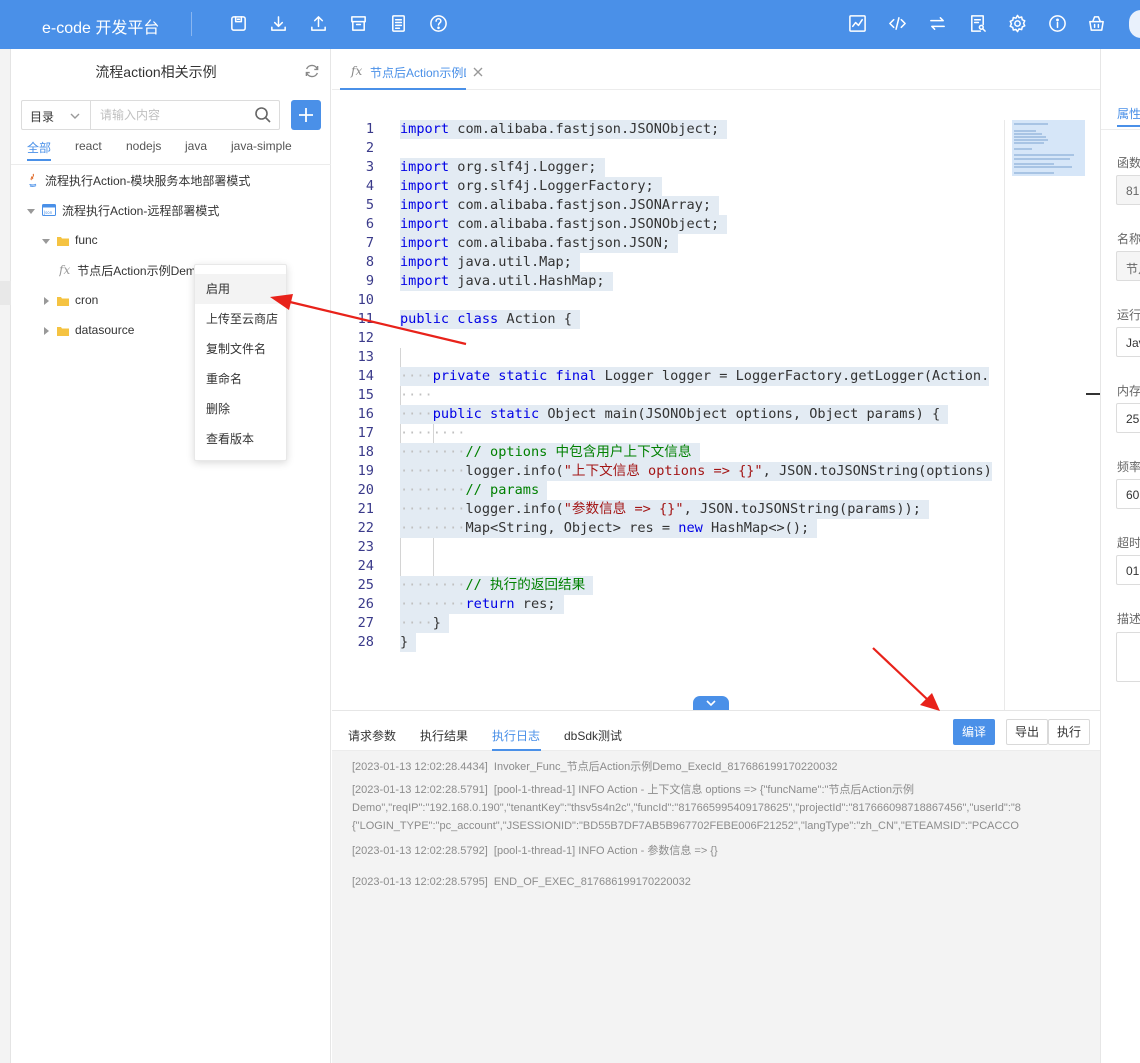 The image size is (1140, 1063). Describe the element at coordinates (369, 205) in the screenshot. I see `line-number: 5` at that location.